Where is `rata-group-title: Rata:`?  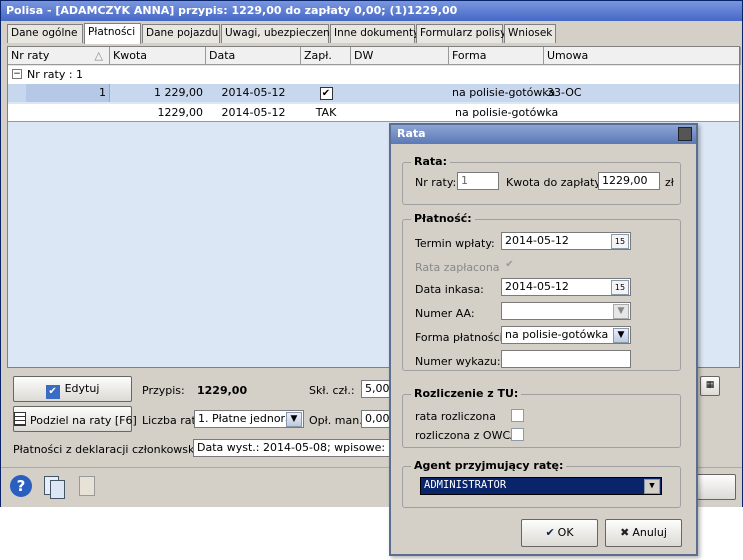
rata-group-title: Rata: is located at coordinates (430, 161).